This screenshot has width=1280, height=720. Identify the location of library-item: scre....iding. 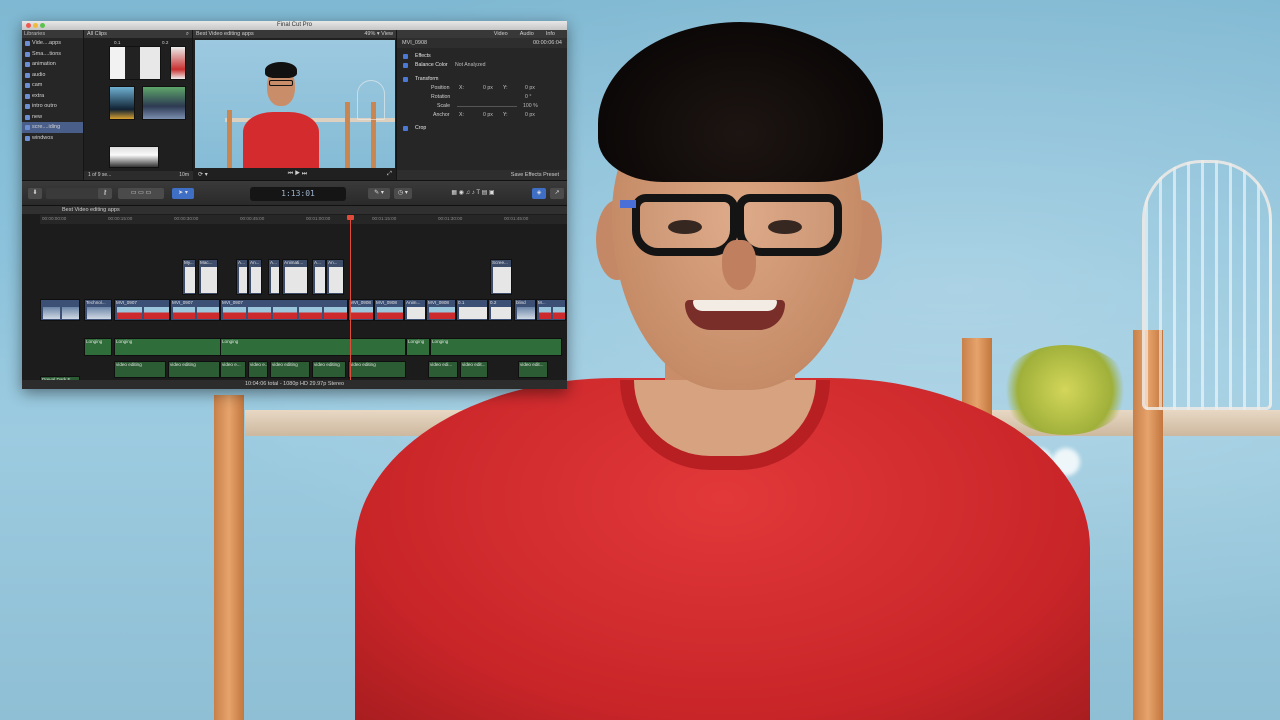
(52, 127).